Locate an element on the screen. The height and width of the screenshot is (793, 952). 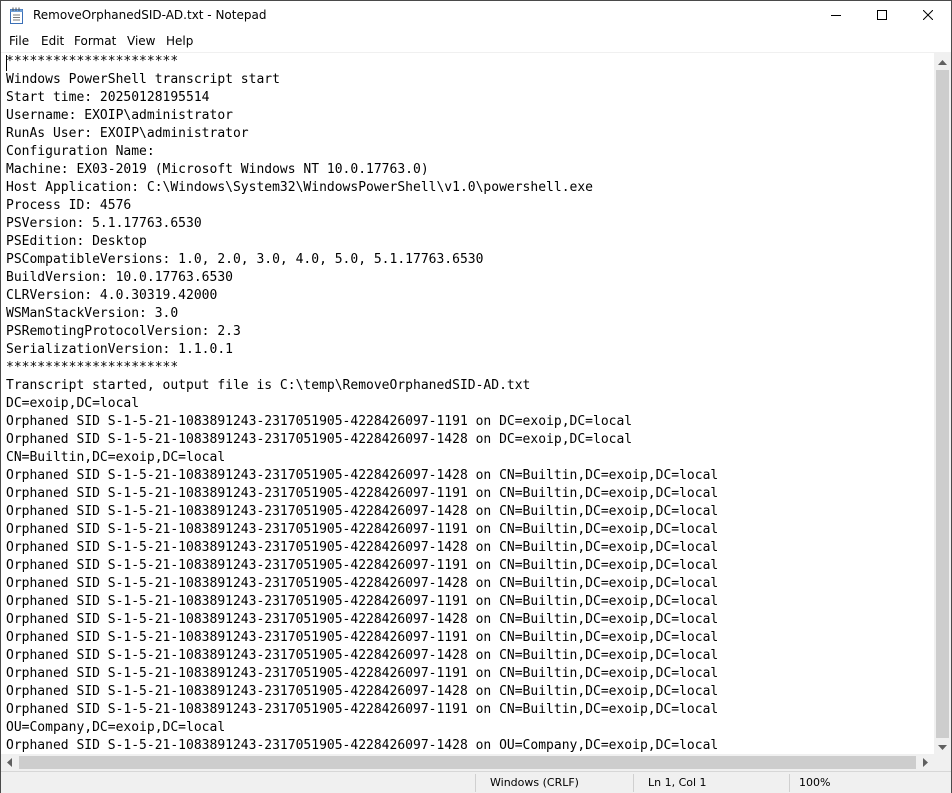
menu-help: Help is located at coordinates (179, 41).